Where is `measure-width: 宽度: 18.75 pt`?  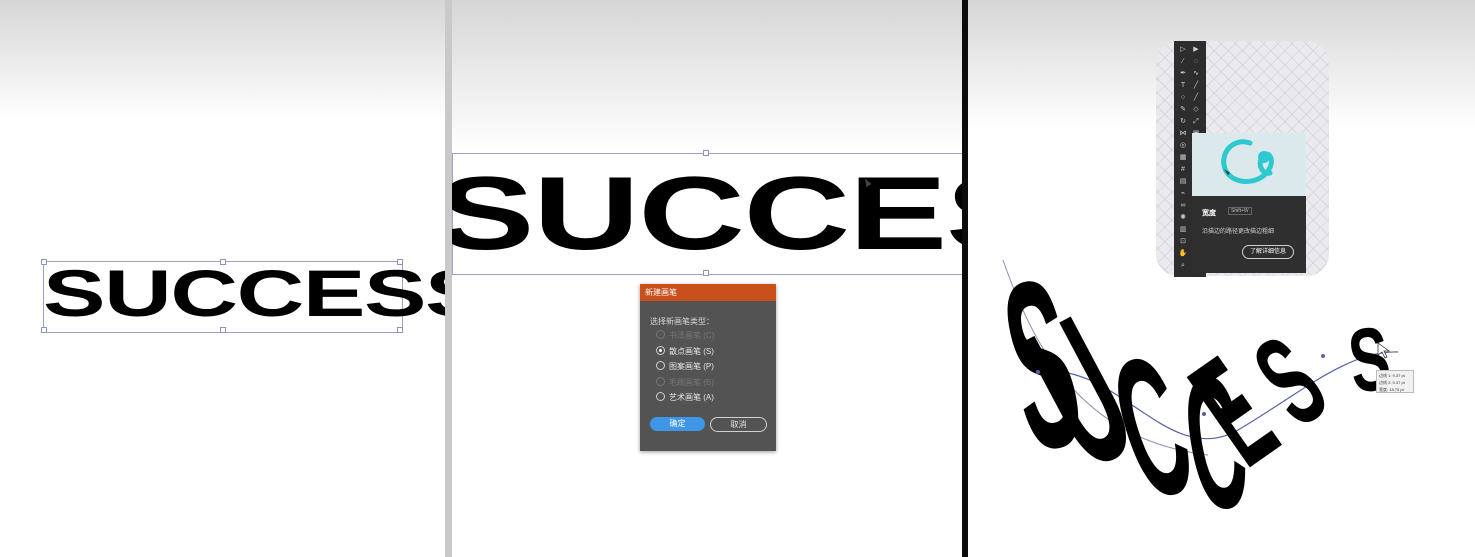 measure-width: 宽度: 18.75 pt is located at coordinates (1391, 389).